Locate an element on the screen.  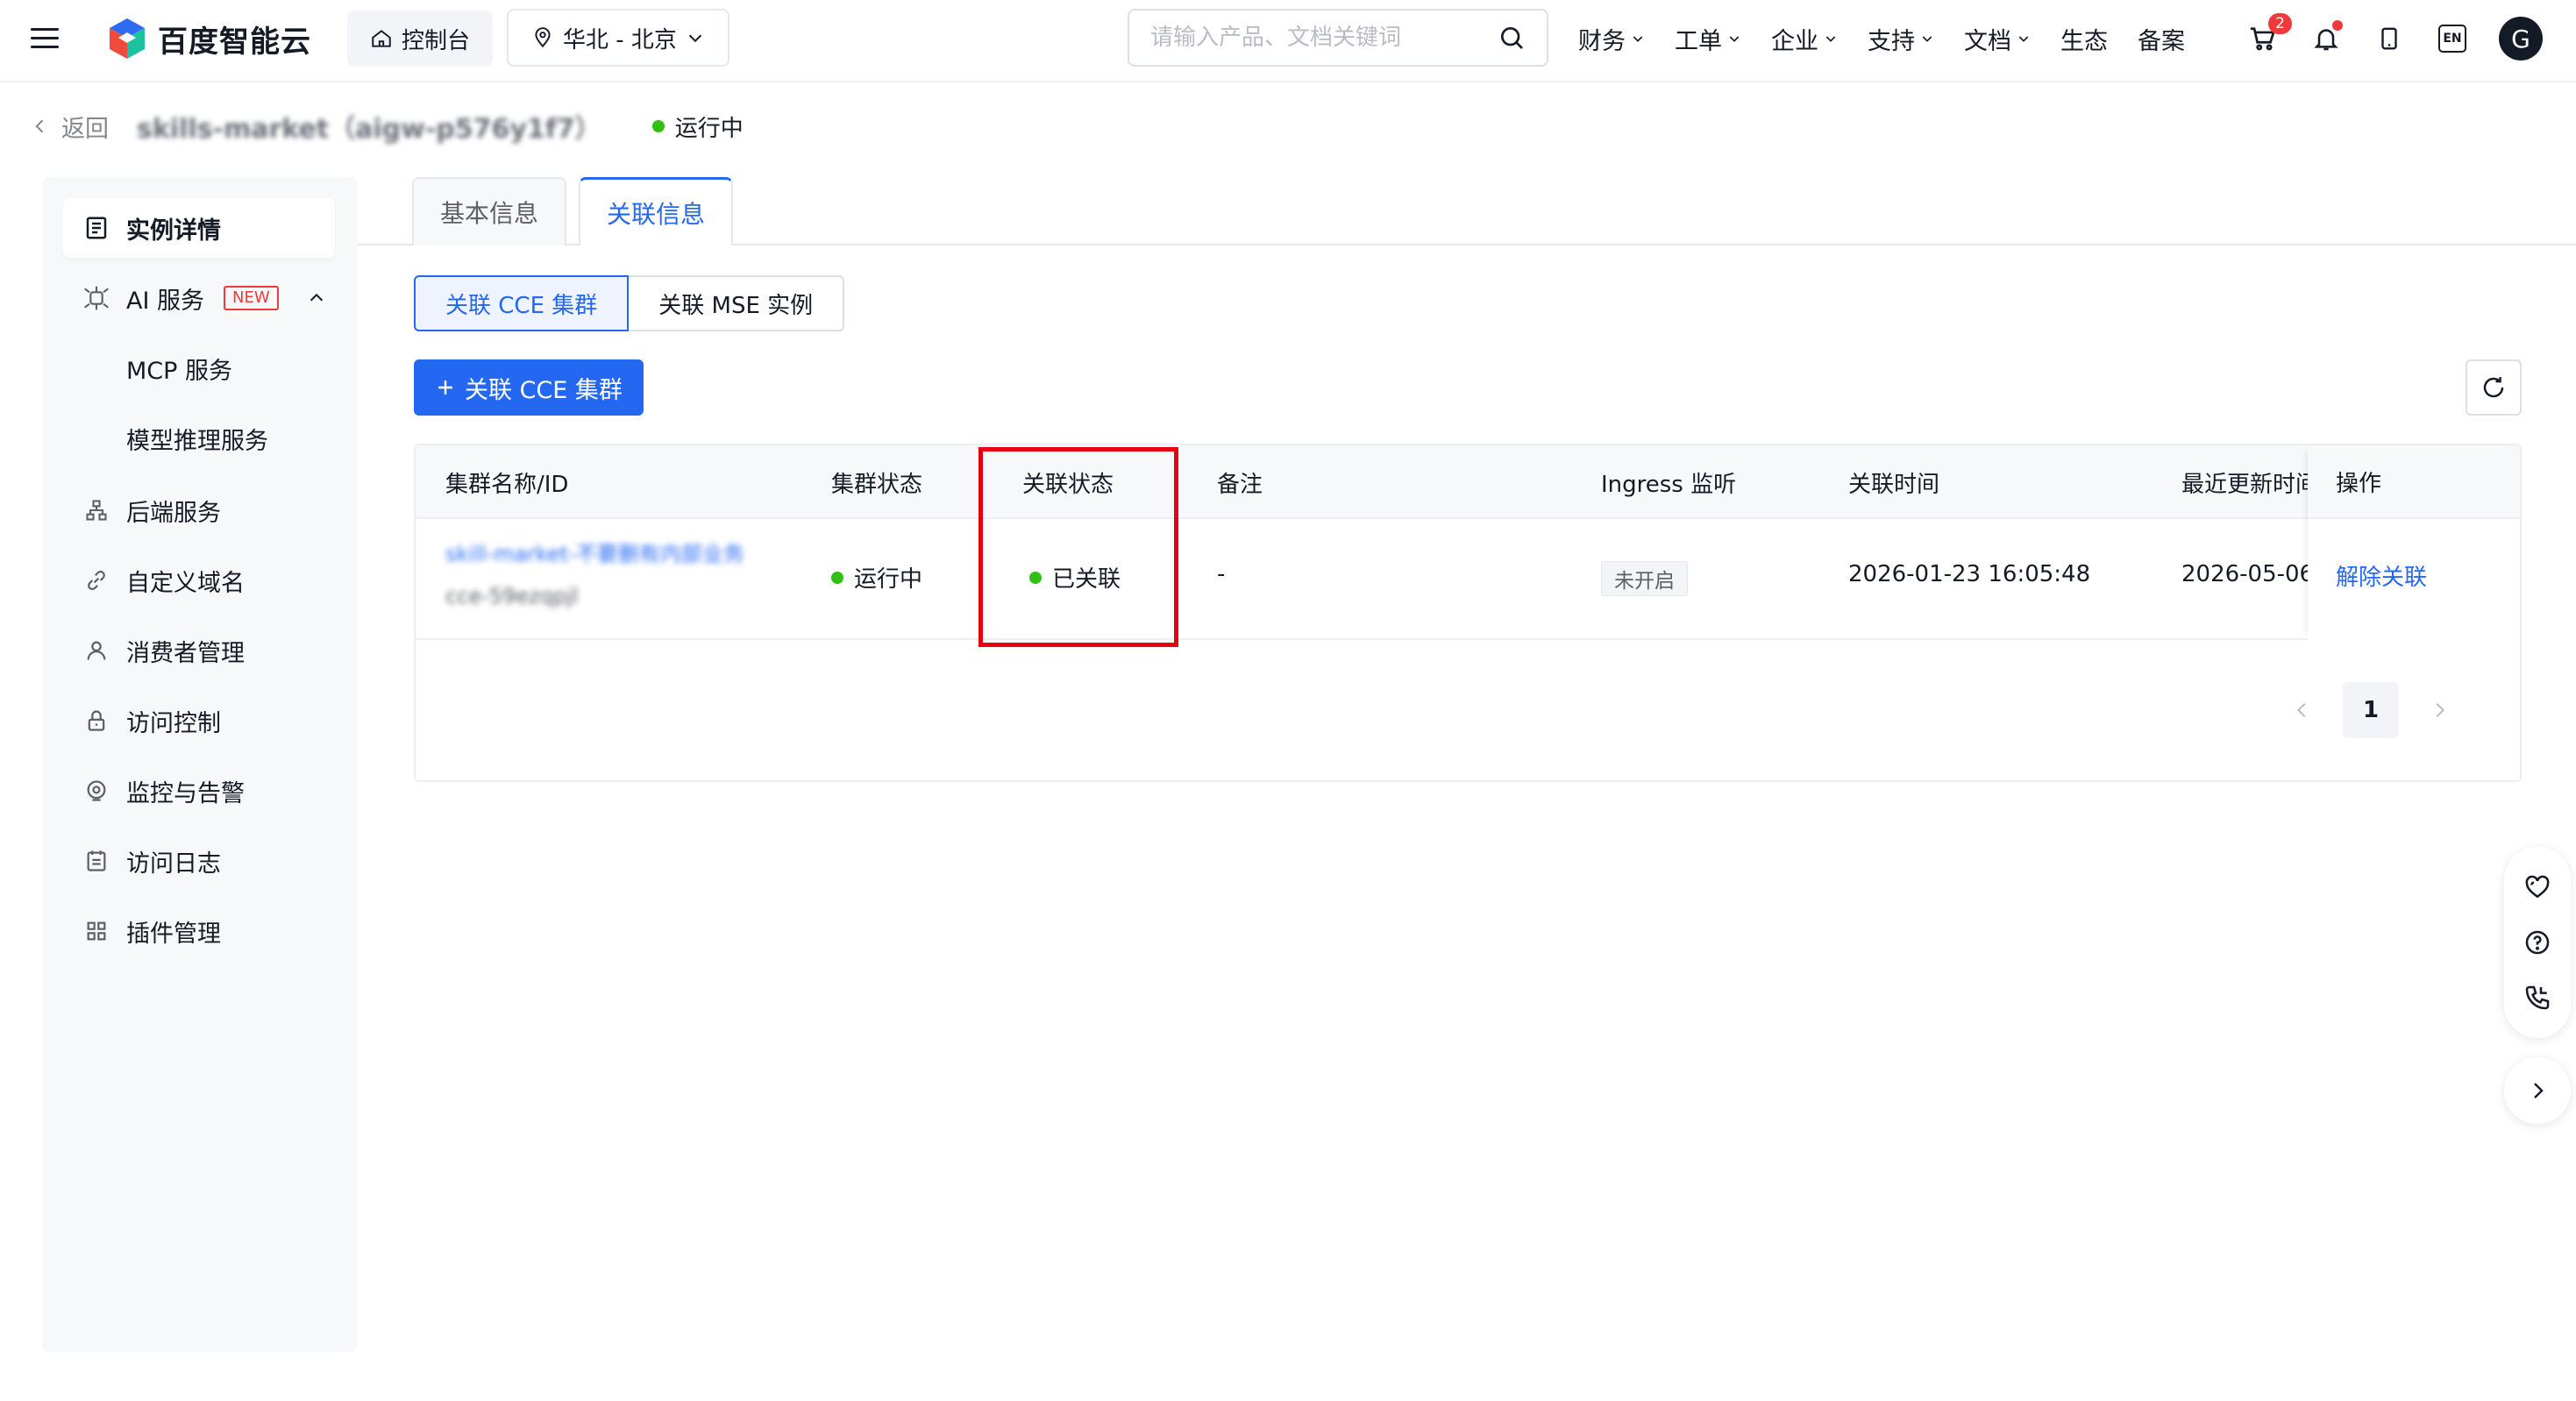
phone-icon is located at coordinates (2537, 997).